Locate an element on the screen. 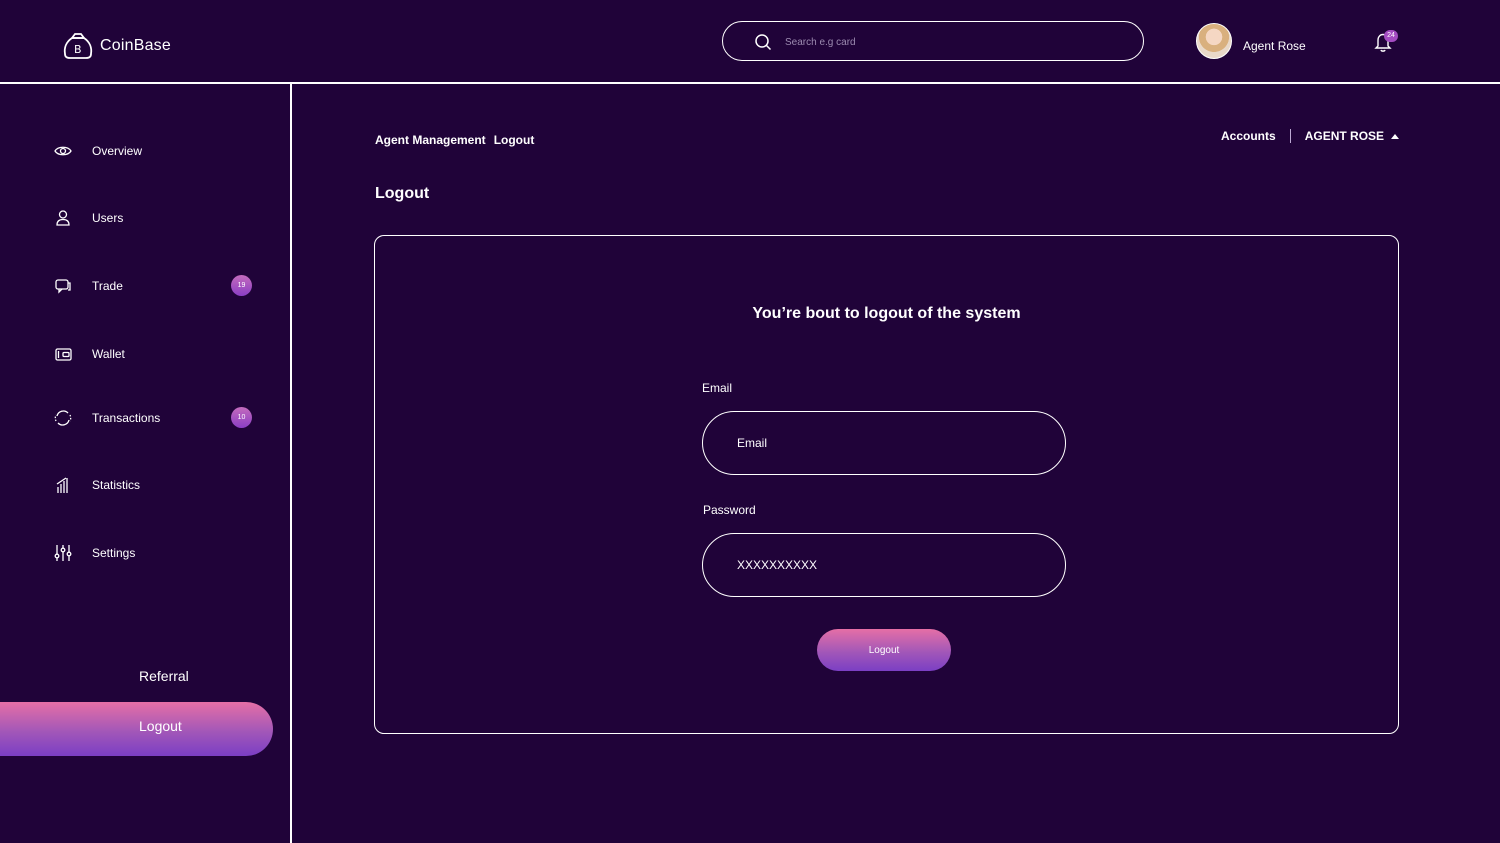 The image size is (1500, 843). refresh-icon is located at coordinates (63, 418).